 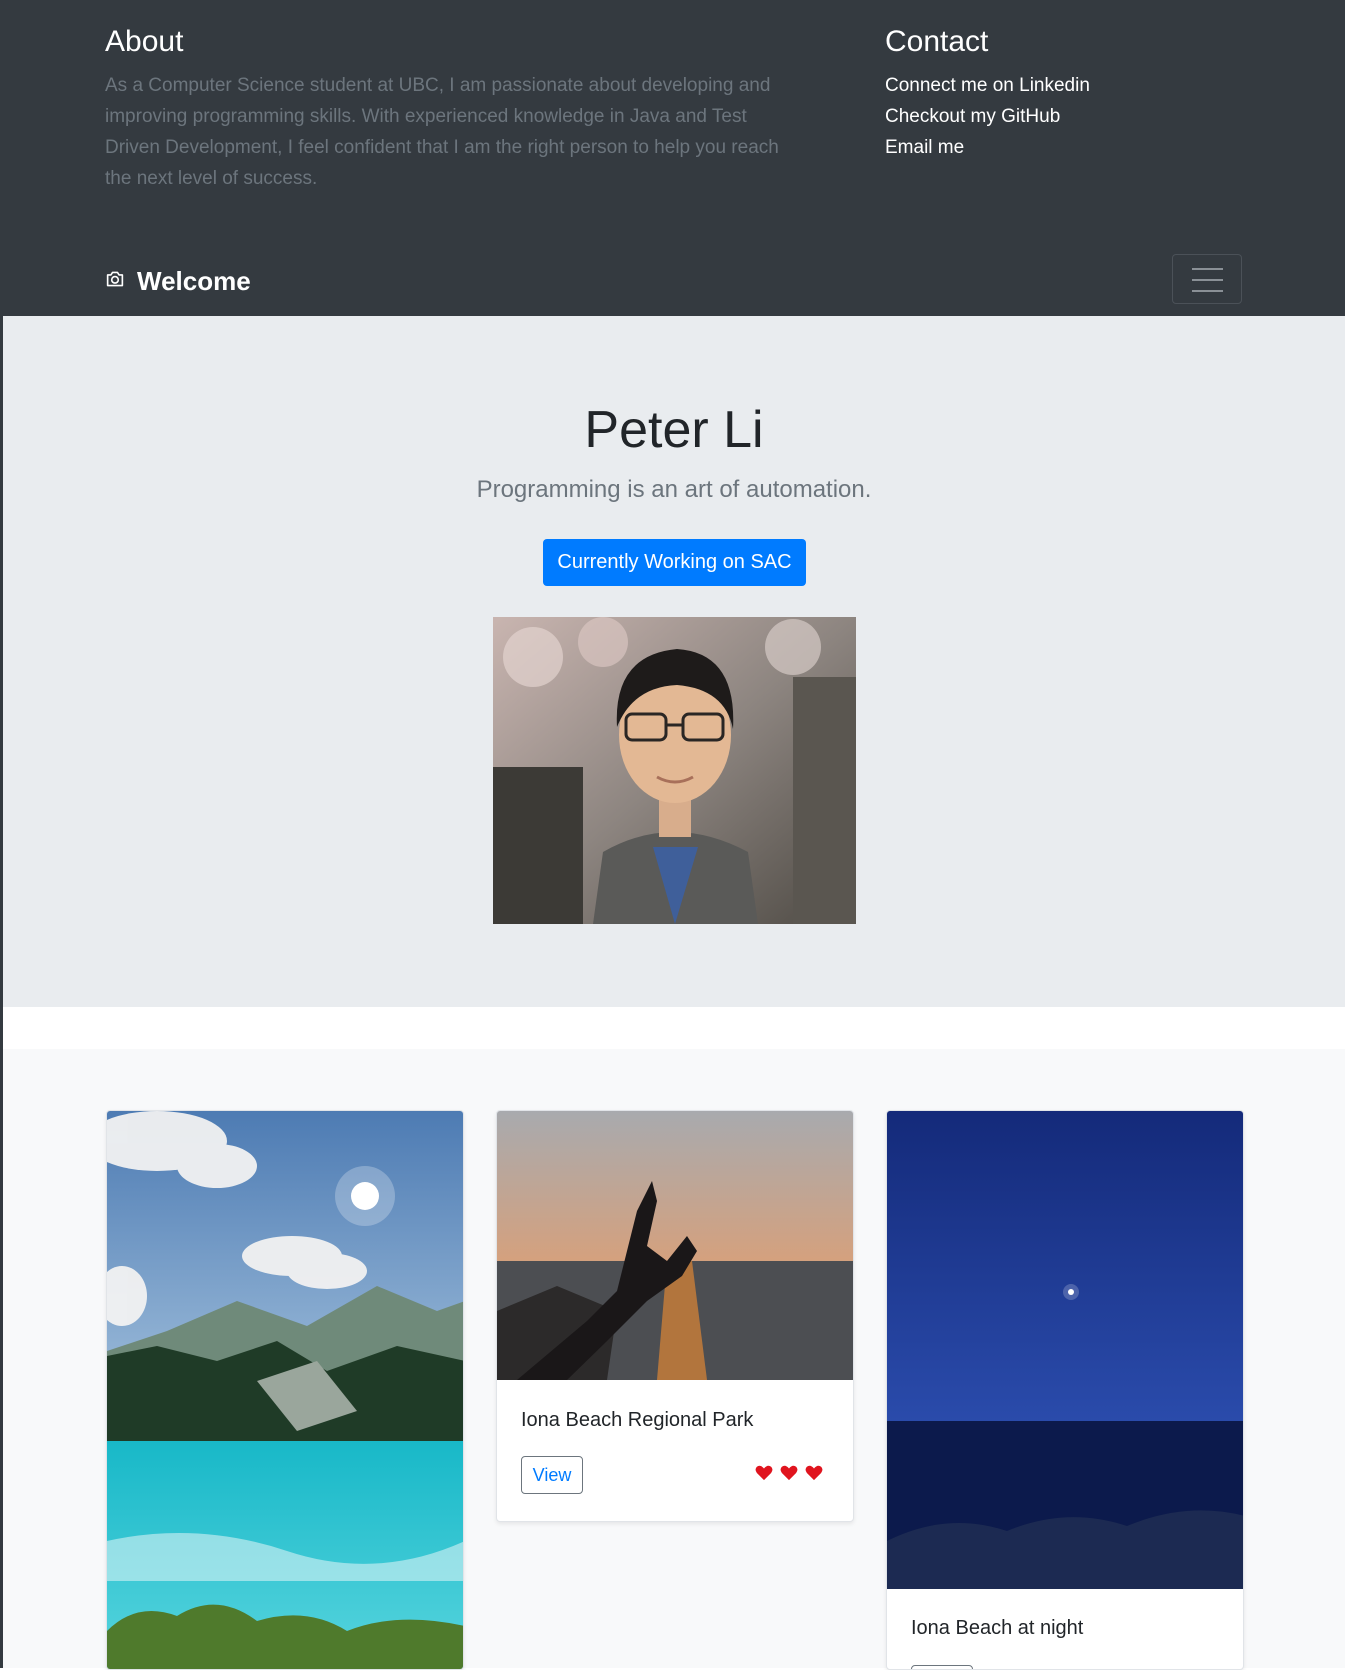 What do you see at coordinates (1, 834) in the screenshot?
I see `left-edge-strip` at bounding box center [1, 834].